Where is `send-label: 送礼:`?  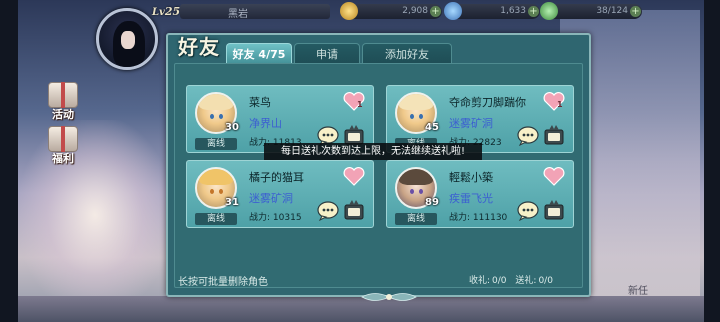 send-label: 送礼: is located at coordinates (526, 281).